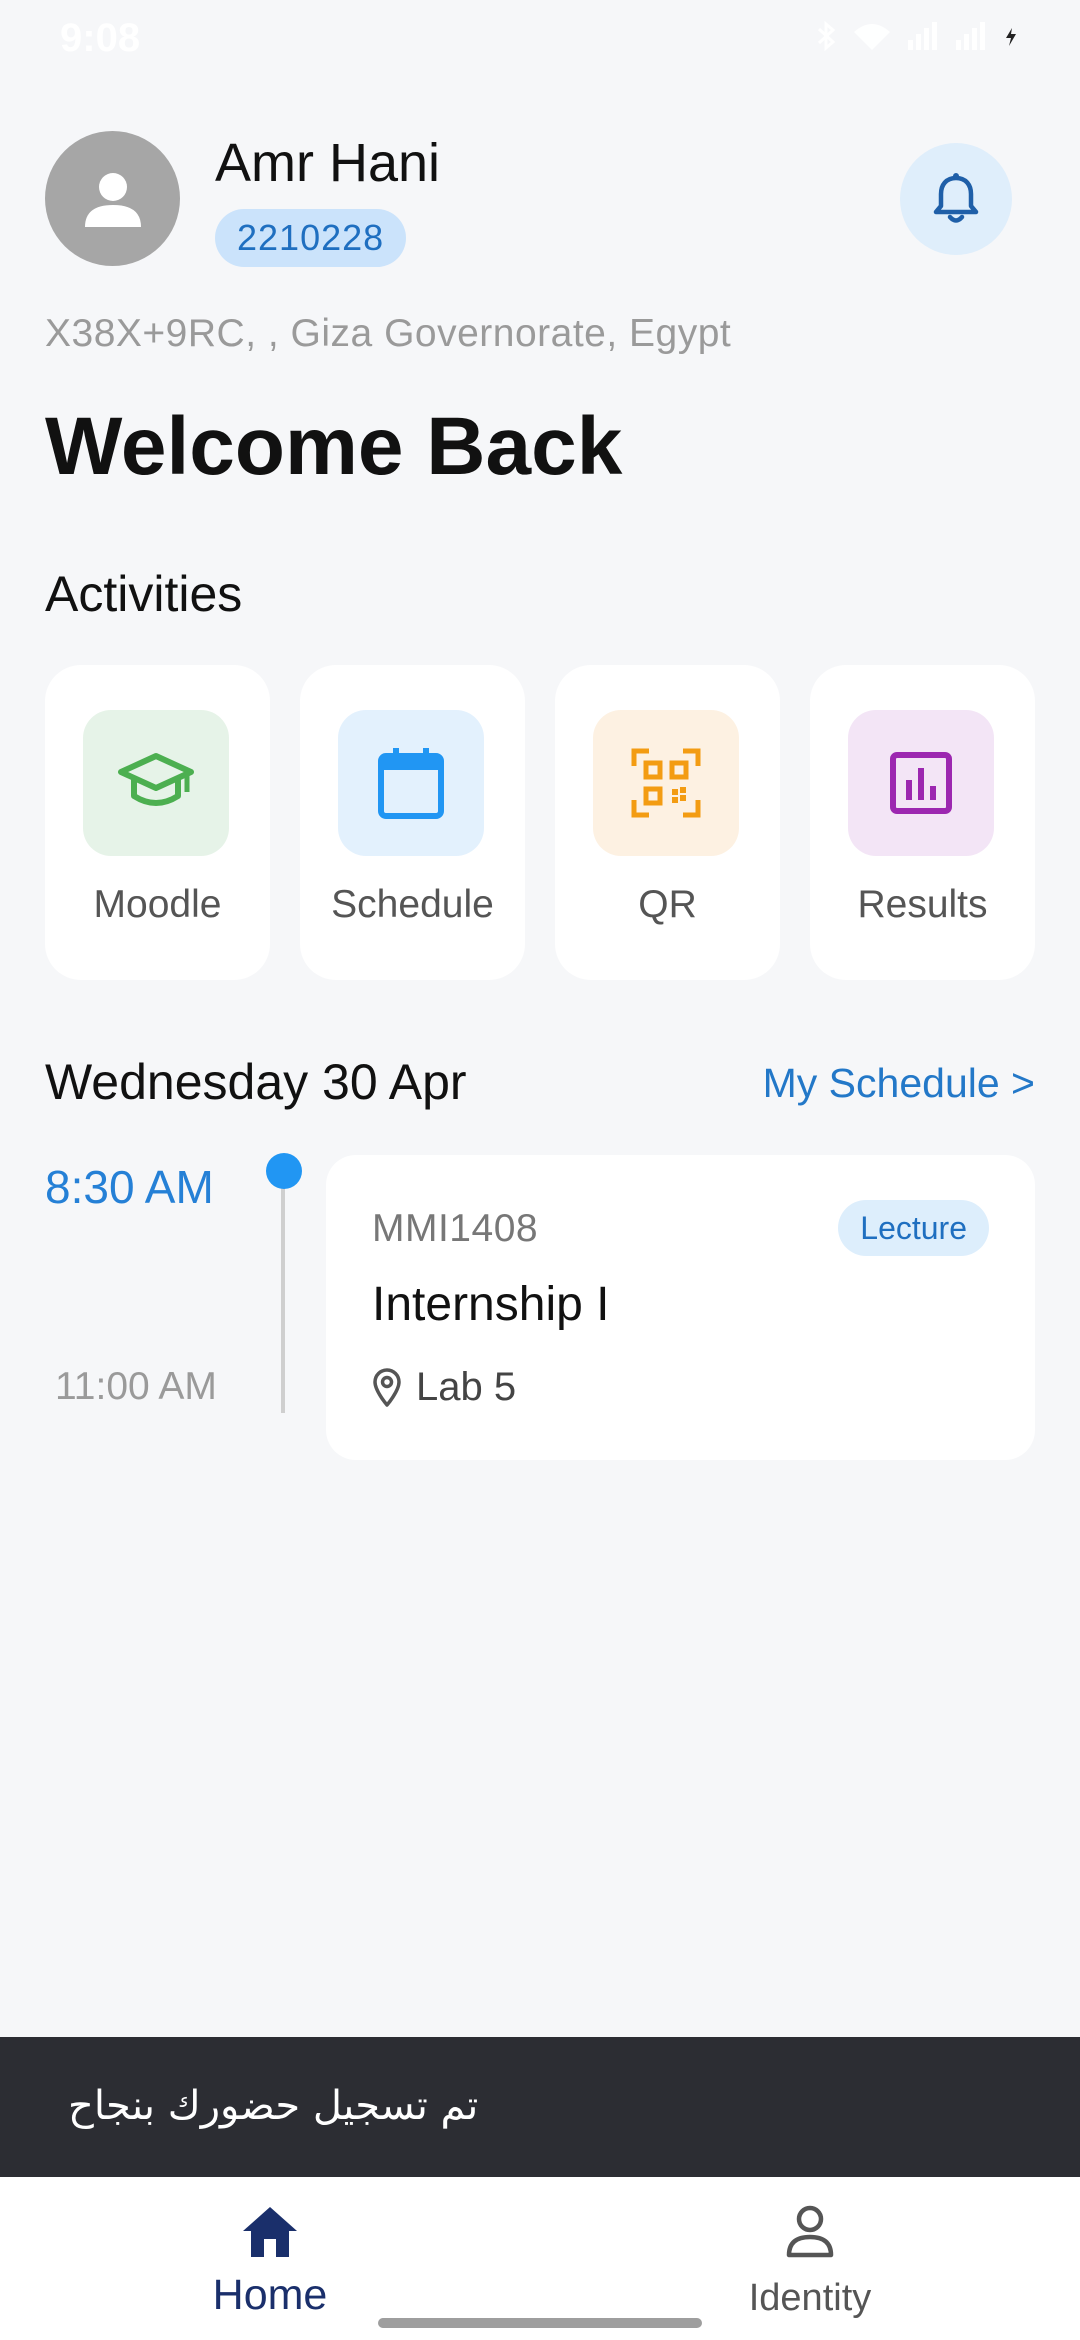  I want to click on timeline-dot, so click(284, 1171).